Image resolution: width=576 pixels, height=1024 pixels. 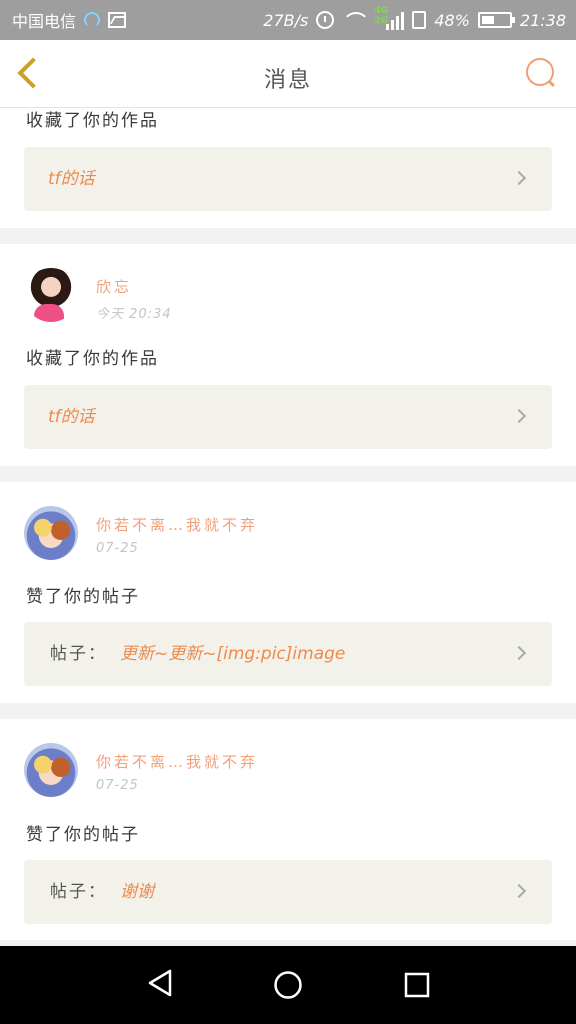 I want to click on reference-text: 更新~更新~[img:pic]image, so click(x=233, y=654).